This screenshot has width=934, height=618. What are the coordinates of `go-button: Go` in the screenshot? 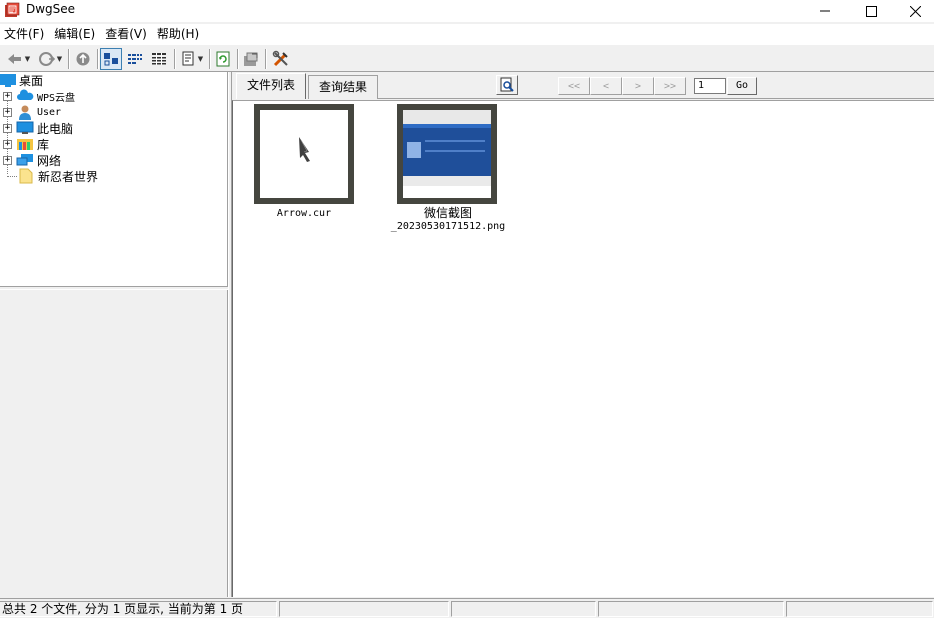 It's located at (742, 86).